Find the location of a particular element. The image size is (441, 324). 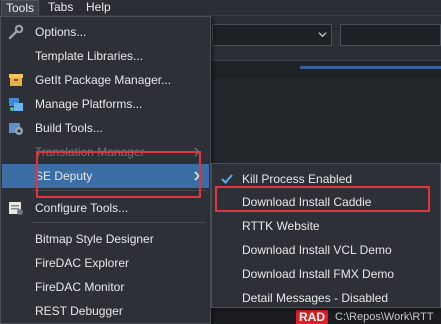

menu-item-firedac-monitor: FireDAC Monitor is located at coordinates (105, 287).